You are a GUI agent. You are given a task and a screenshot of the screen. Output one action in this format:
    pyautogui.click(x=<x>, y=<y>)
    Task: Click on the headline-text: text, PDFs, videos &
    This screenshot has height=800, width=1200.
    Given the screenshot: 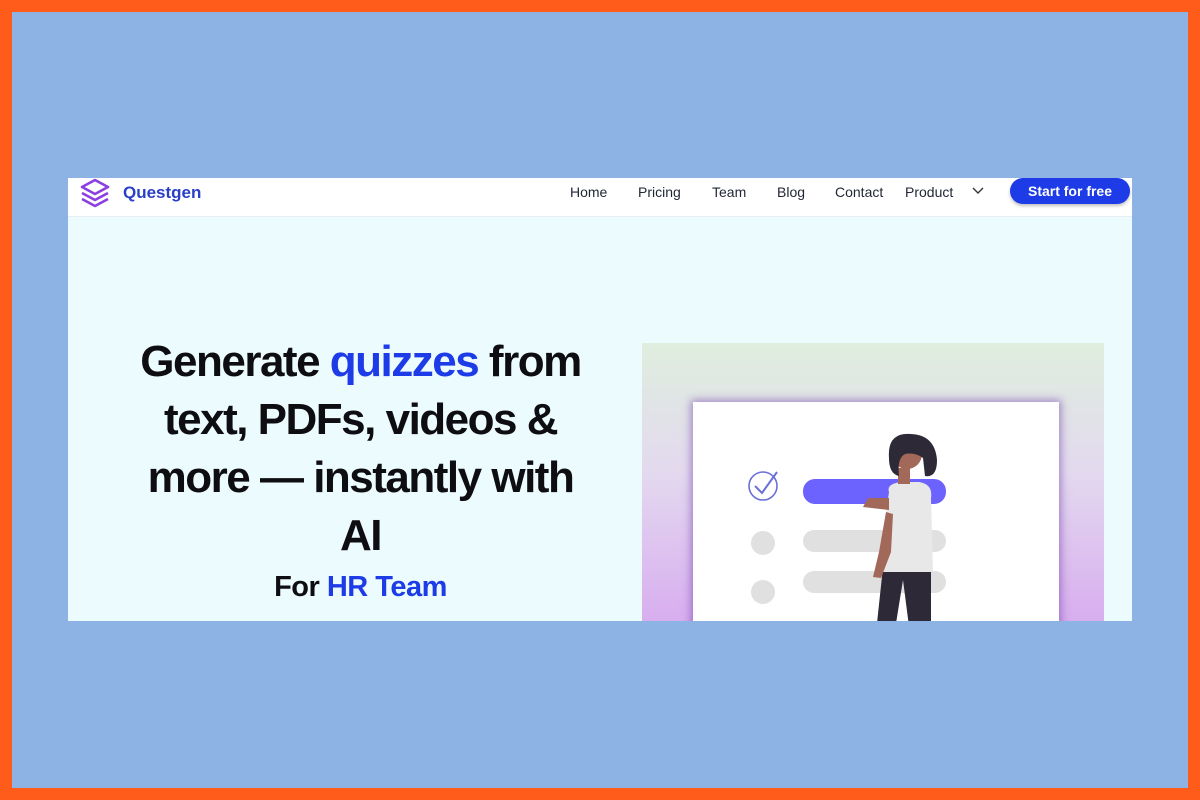 What is the action you would take?
    pyautogui.click(x=361, y=419)
    